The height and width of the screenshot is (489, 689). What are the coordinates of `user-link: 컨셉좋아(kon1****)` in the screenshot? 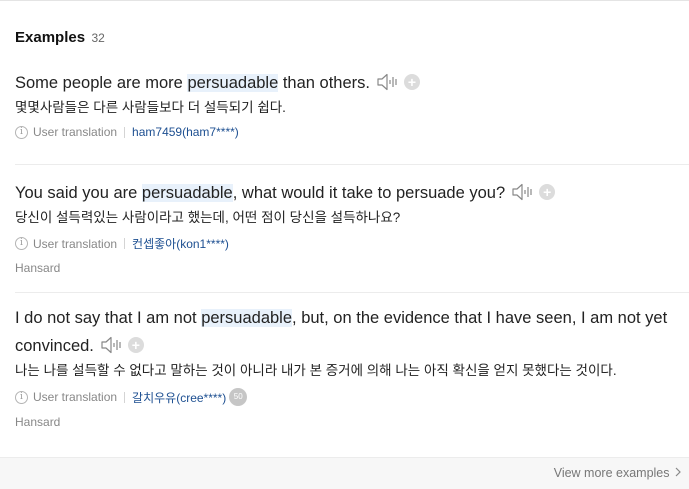 It's located at (180, 243).